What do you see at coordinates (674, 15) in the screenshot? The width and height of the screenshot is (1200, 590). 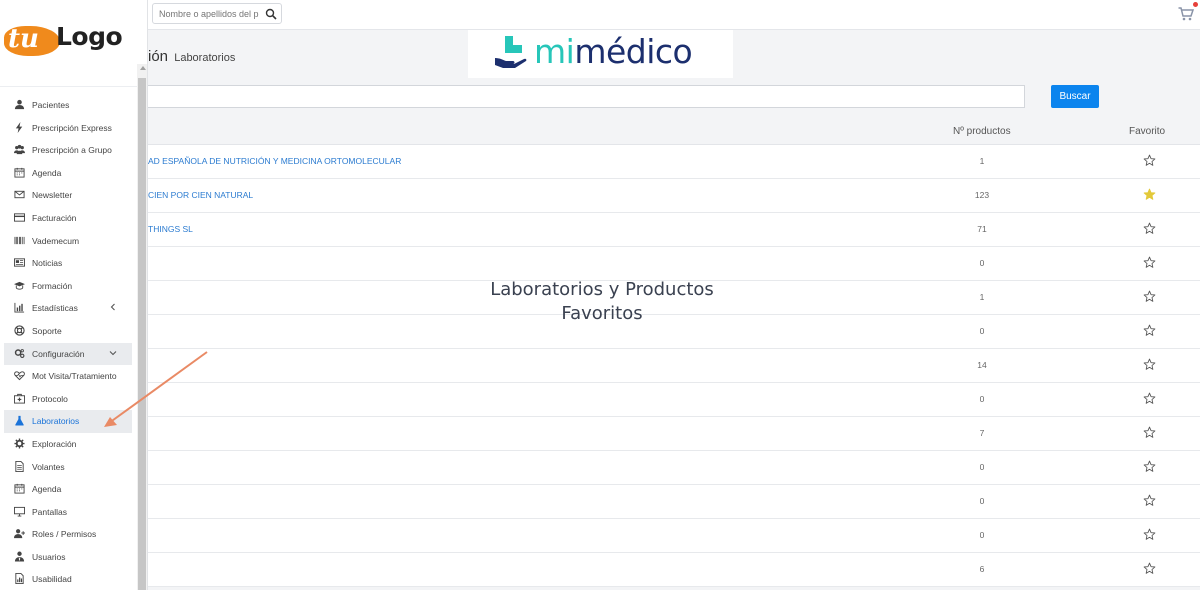 I see `top-bar` at bounding box center [674, 15].